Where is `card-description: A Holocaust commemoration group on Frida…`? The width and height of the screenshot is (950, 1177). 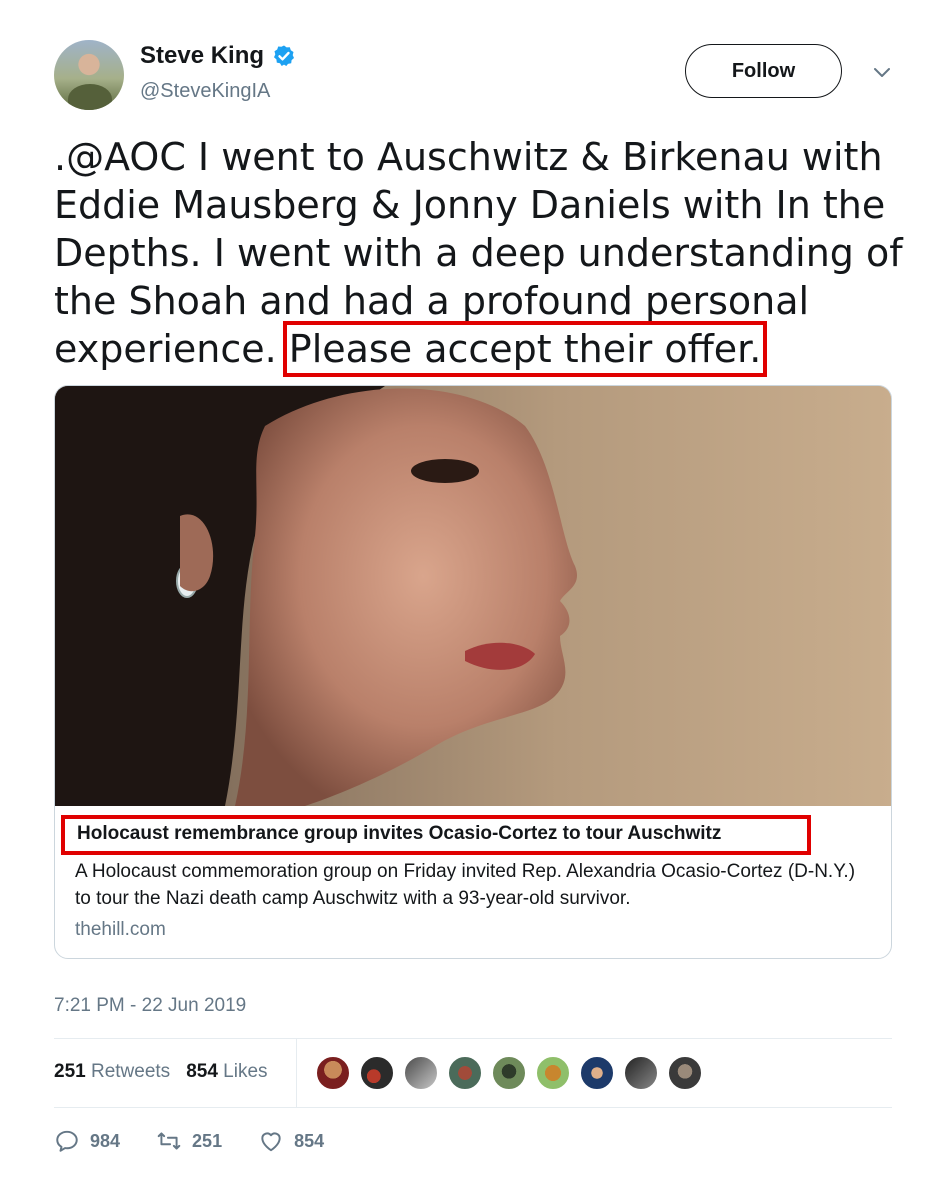
card-description: A Holocaust commemoration group on Frida… is located at coordinates (465, 885).